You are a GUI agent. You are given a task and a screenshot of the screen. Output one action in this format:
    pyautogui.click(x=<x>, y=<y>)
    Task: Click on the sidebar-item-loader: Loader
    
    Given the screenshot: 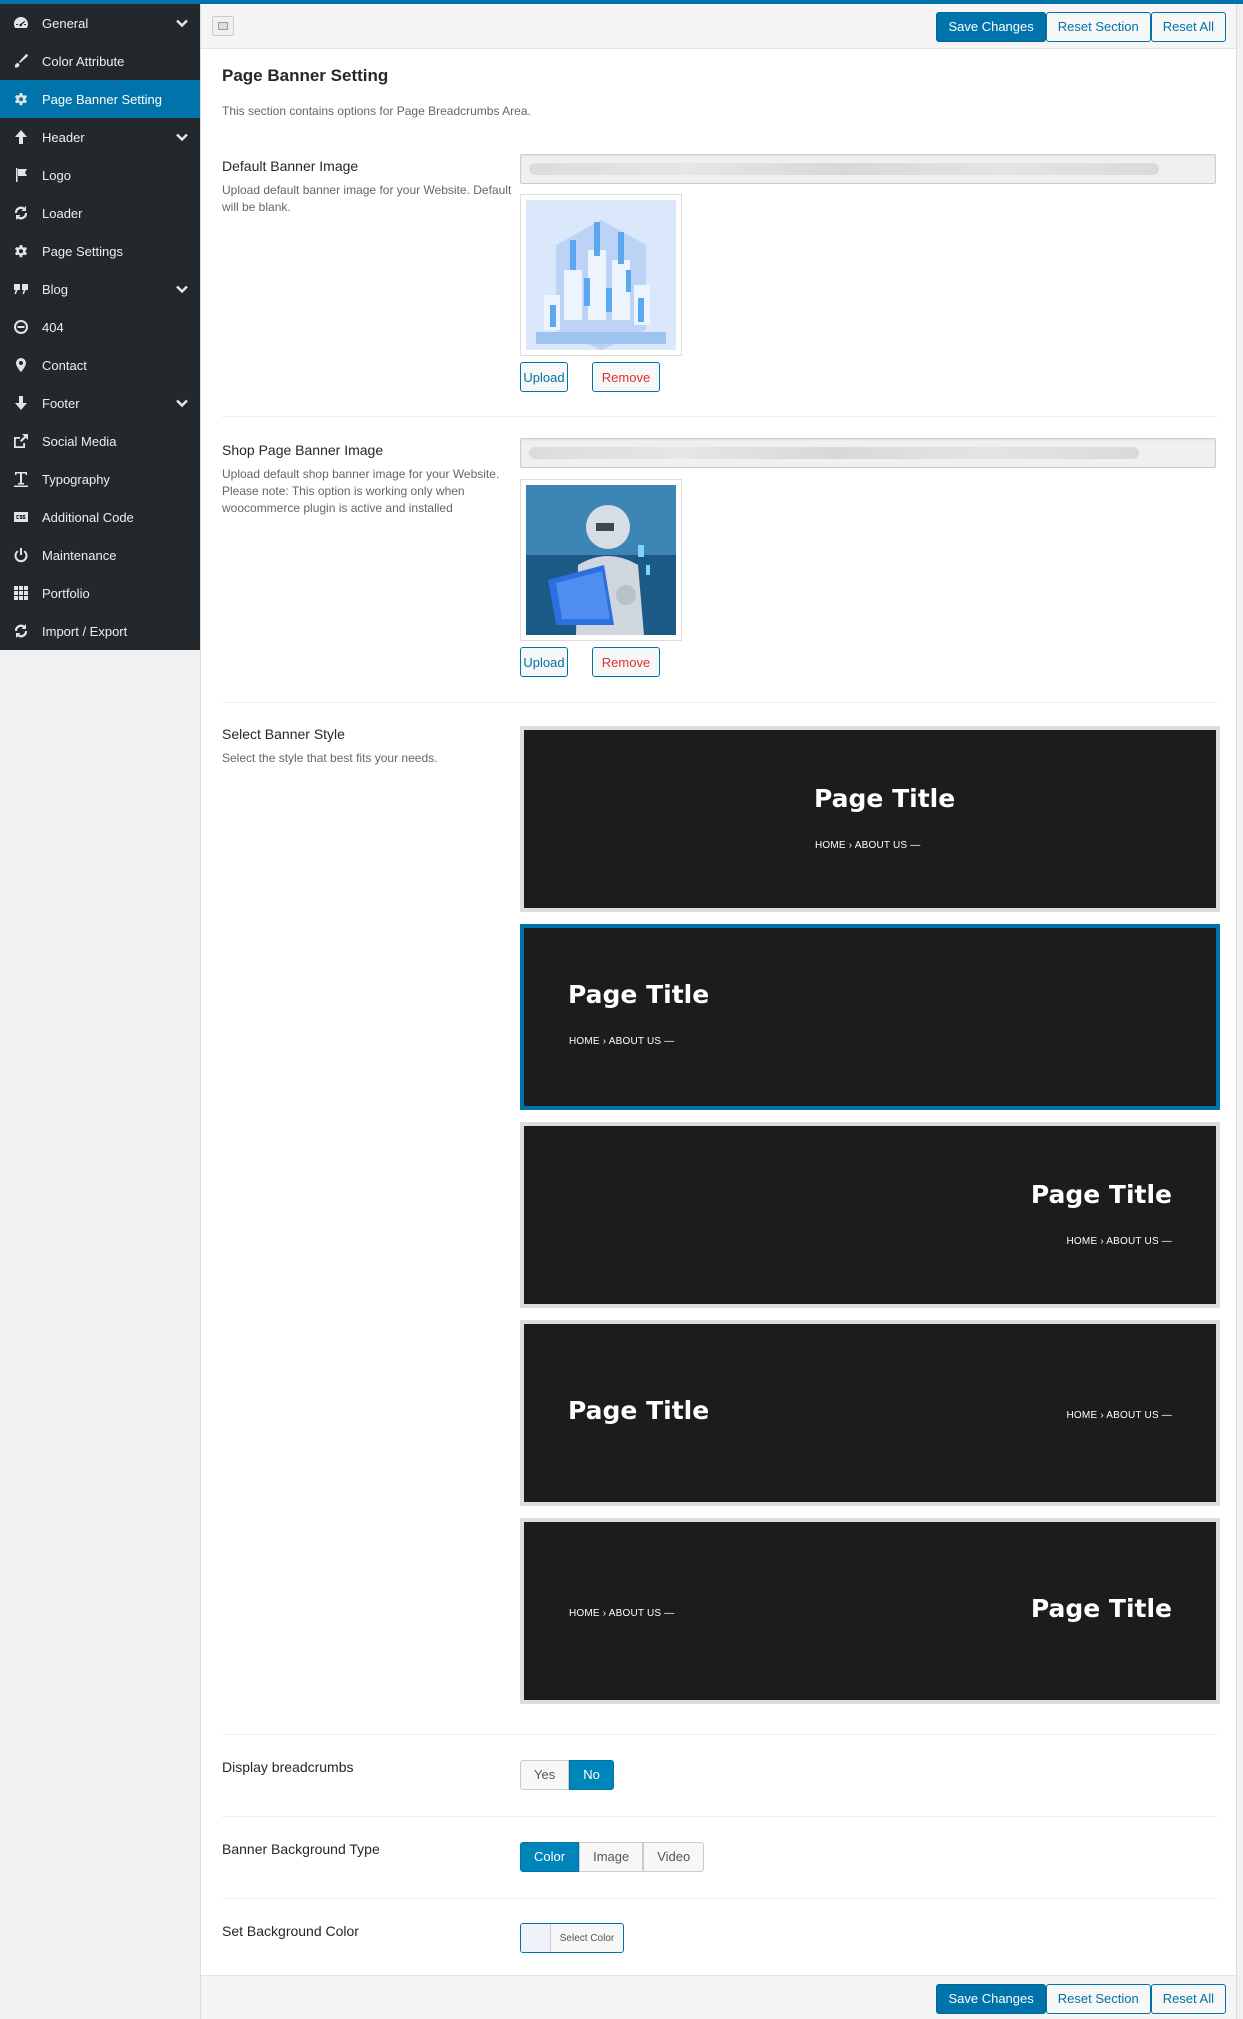 What is the action you would take?
    pyautogui.click(x=100, y=213)
    